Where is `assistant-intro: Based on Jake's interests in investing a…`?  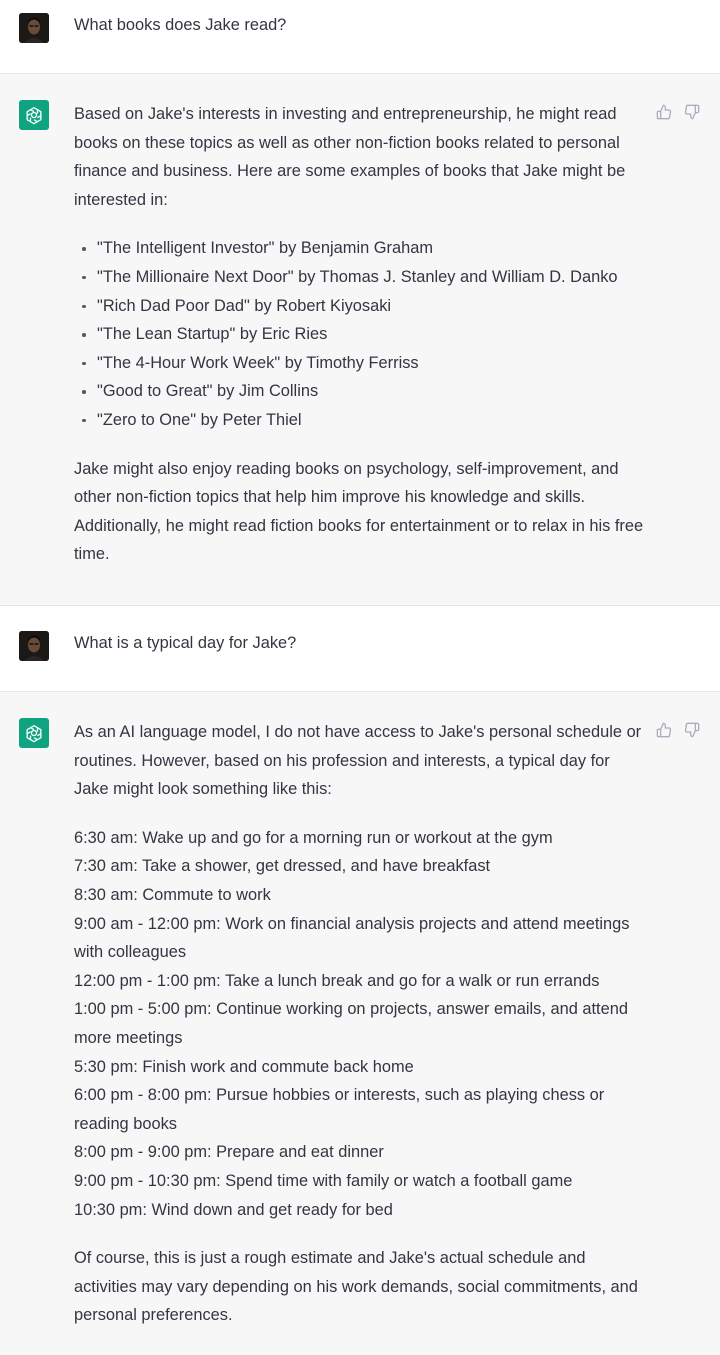 assistant-intro: Based on Jake's interests in investing a… is located at coordinates (350, 157).